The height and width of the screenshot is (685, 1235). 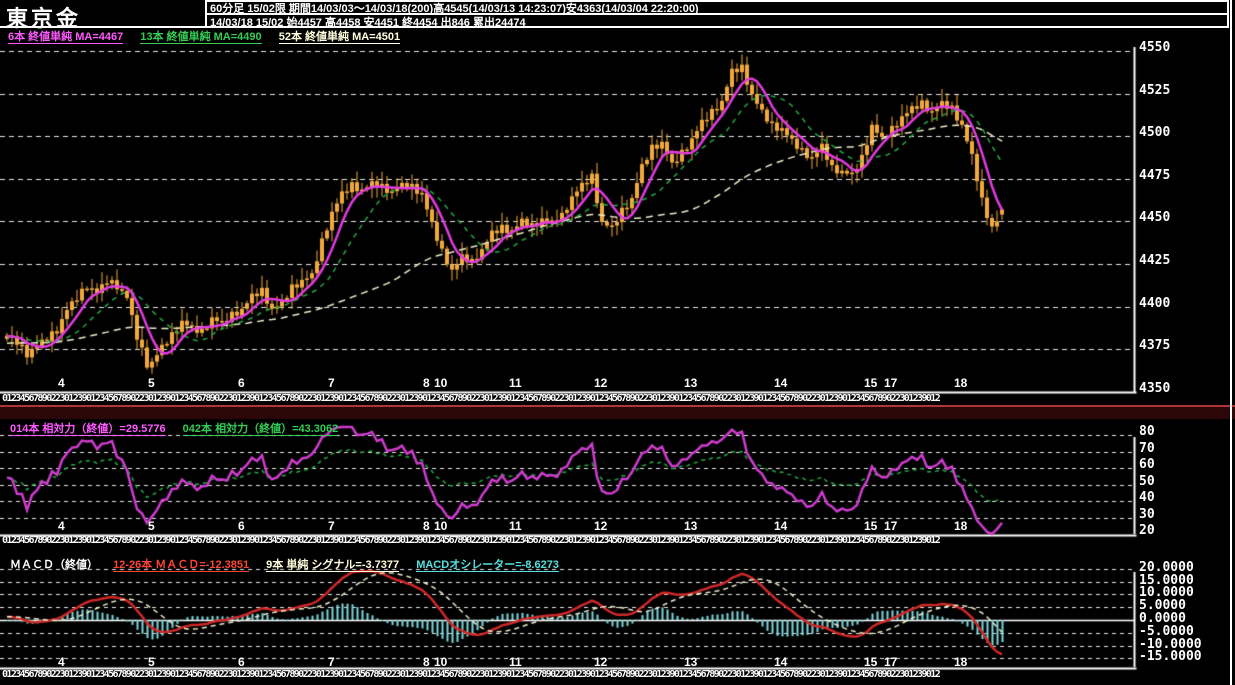 What do you see at coordinates (61, 526) in the screenshot?
I see `date-tick-rsi-4: 4` at bounding box center [61, 526].